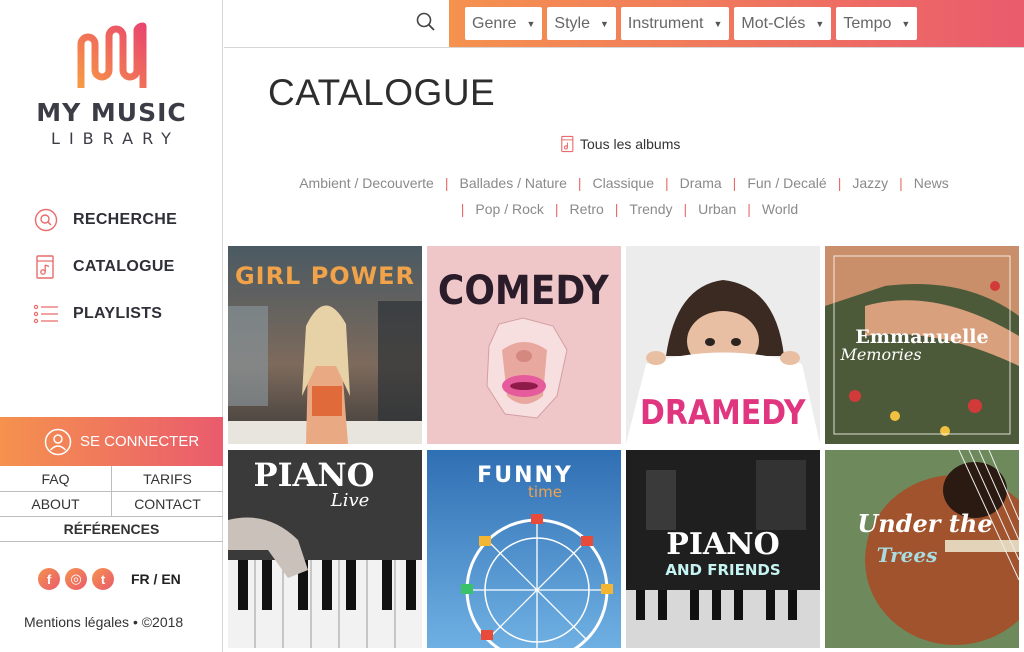 This screenshot has width=1024, height=652. Describe the element at coordinates (494, 23) in the screenshot. I see `filter-label: Genre` at that location.